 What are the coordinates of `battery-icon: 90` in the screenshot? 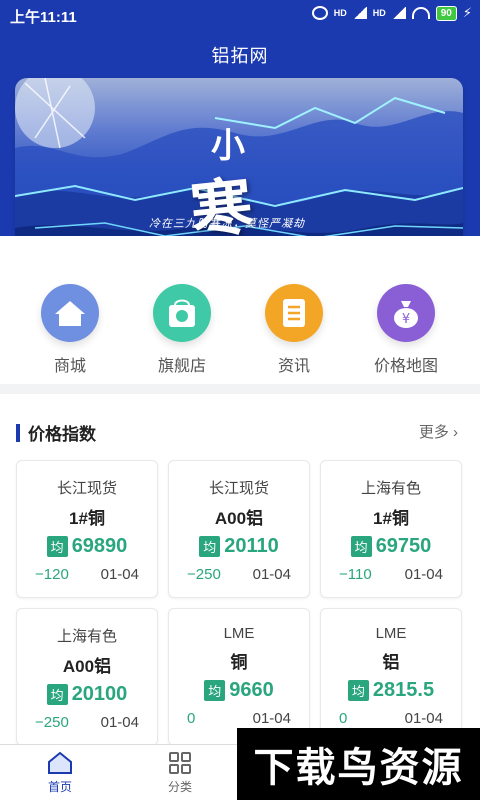 It's located at (446, 13).